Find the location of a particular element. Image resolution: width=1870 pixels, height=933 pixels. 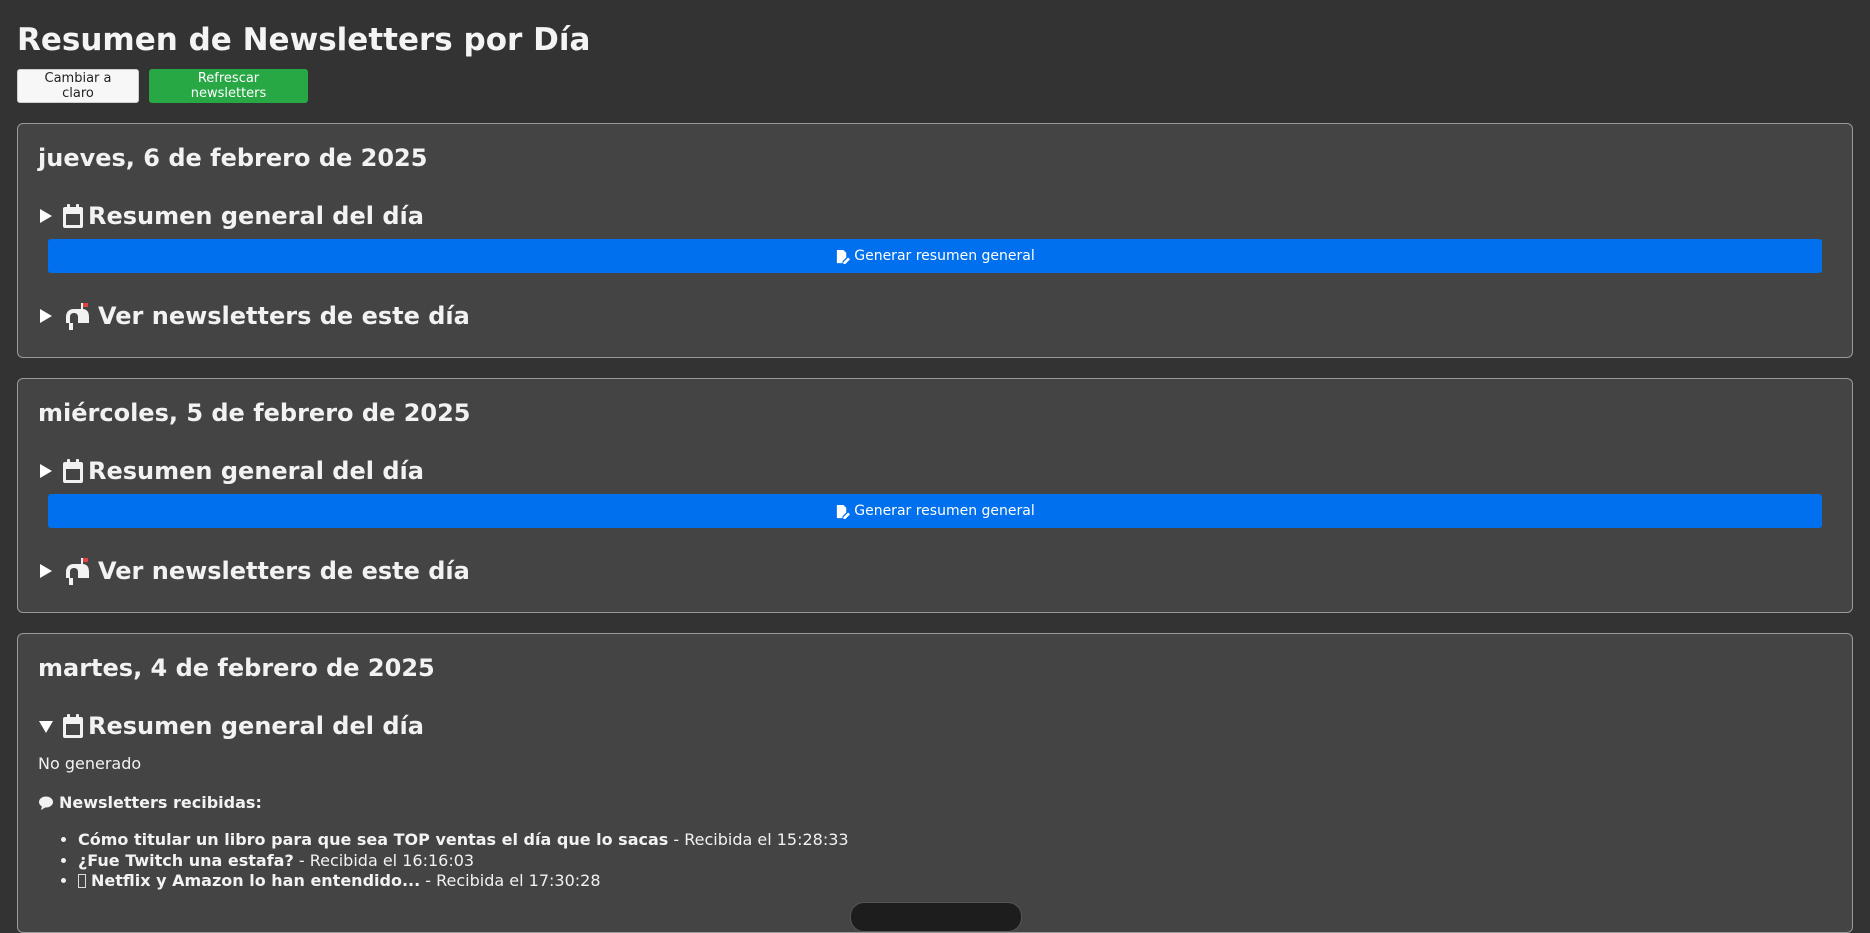

summary-status: No generado is located at coordinates (90, 763).